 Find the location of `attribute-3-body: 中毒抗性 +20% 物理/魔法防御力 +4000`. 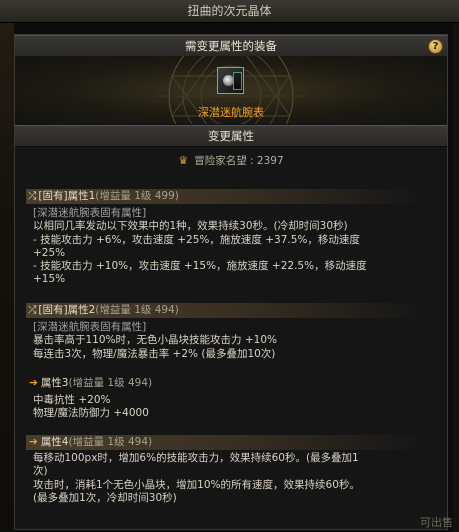

attribute-3-body: 中毒抗性 +20% 物理/魔法防御力 +4000 is located at coordinates (231, 407).